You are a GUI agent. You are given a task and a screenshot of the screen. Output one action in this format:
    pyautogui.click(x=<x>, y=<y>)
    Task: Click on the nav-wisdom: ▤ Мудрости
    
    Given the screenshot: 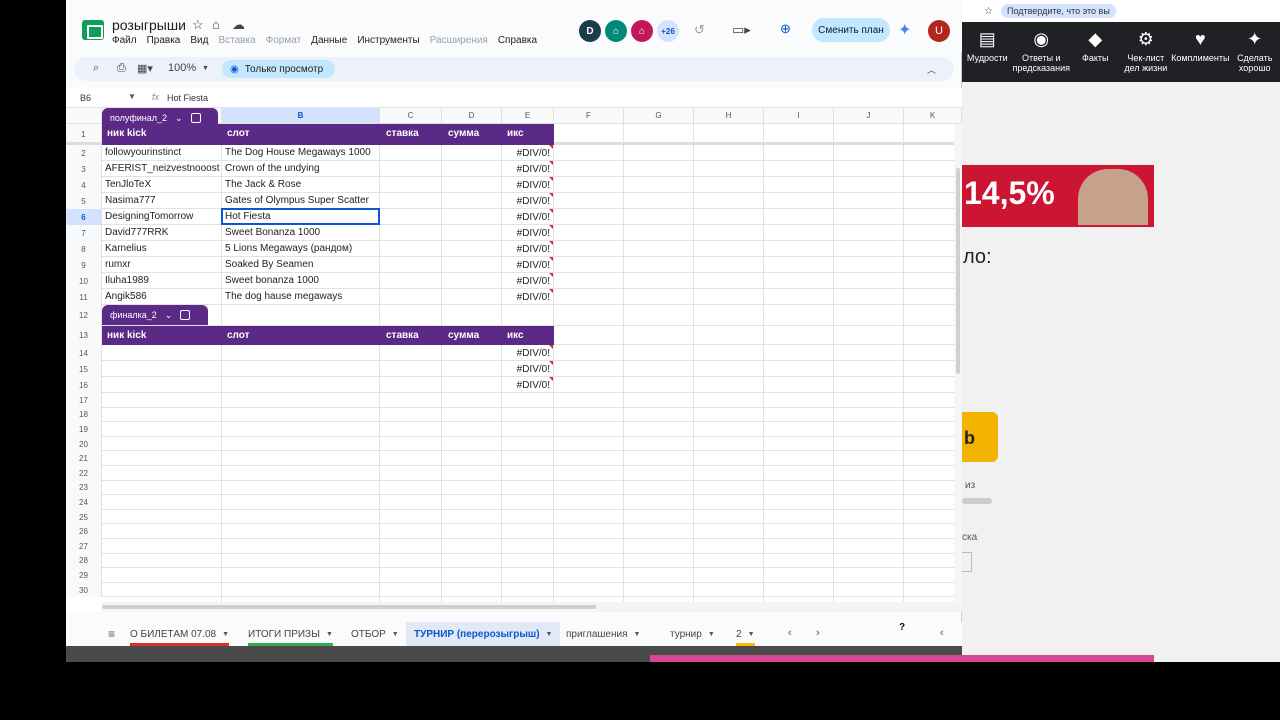 What is the action you would take?
    pyautogui.click(x=987, y=45)
    